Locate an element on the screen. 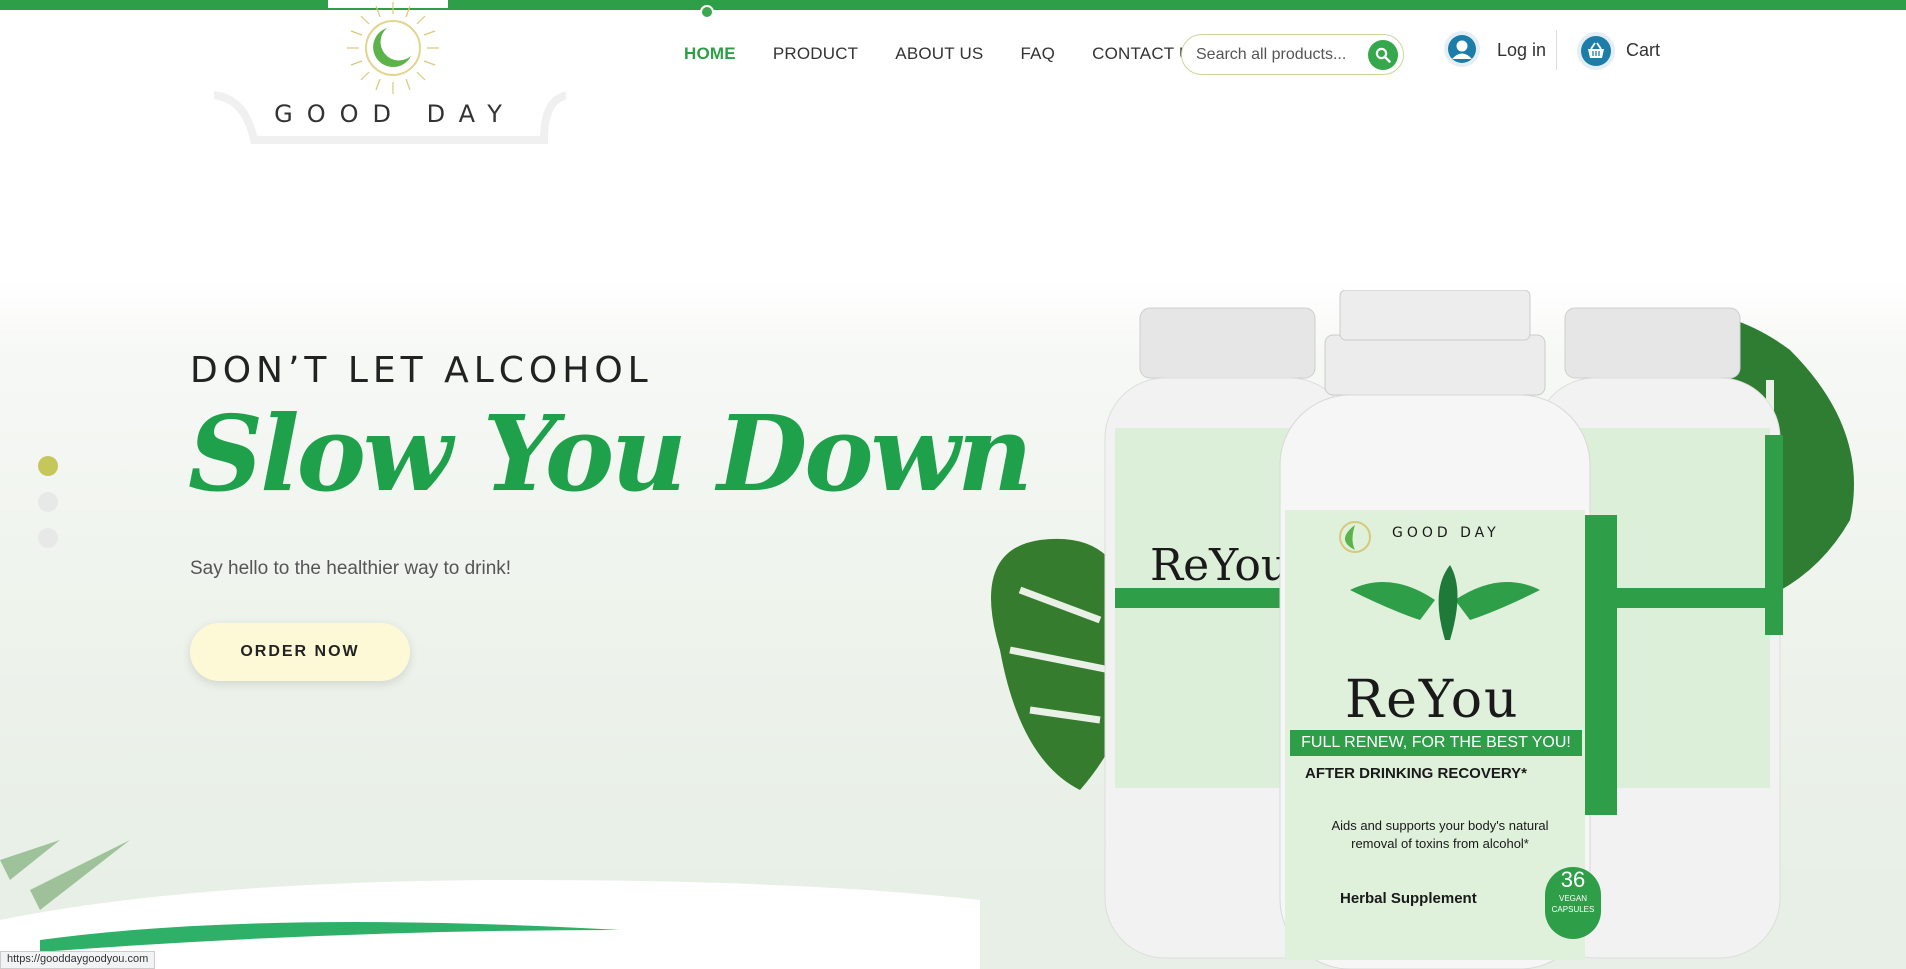  nav-item-about-us: ABOUT US is located at coordinates (939, 54).